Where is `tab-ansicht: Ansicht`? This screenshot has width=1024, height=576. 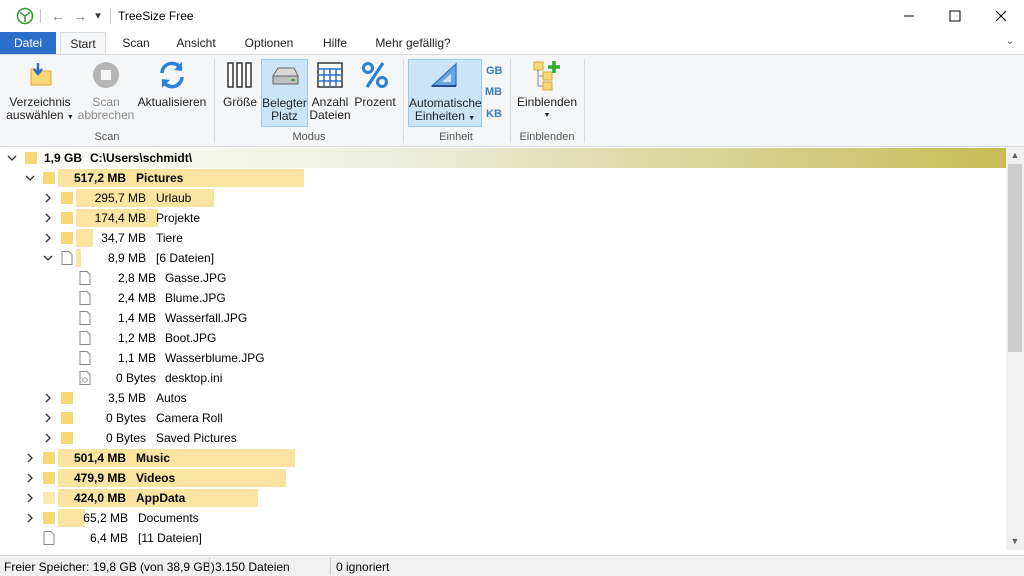
tab-ansicht: Ansicht is located at coordinates (196, 43).